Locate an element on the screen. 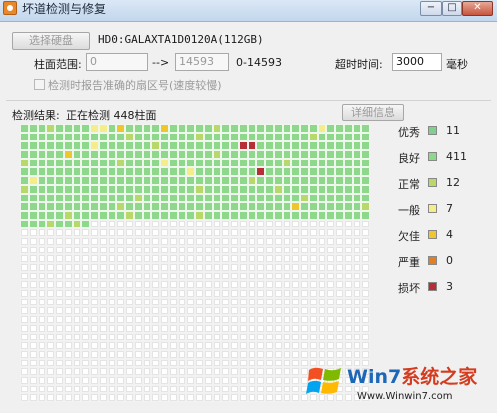 This screenshot has width=497, height=413. title-bar: 坏道检测与修复 − □ ✕ is located at coordinates (248, 11).